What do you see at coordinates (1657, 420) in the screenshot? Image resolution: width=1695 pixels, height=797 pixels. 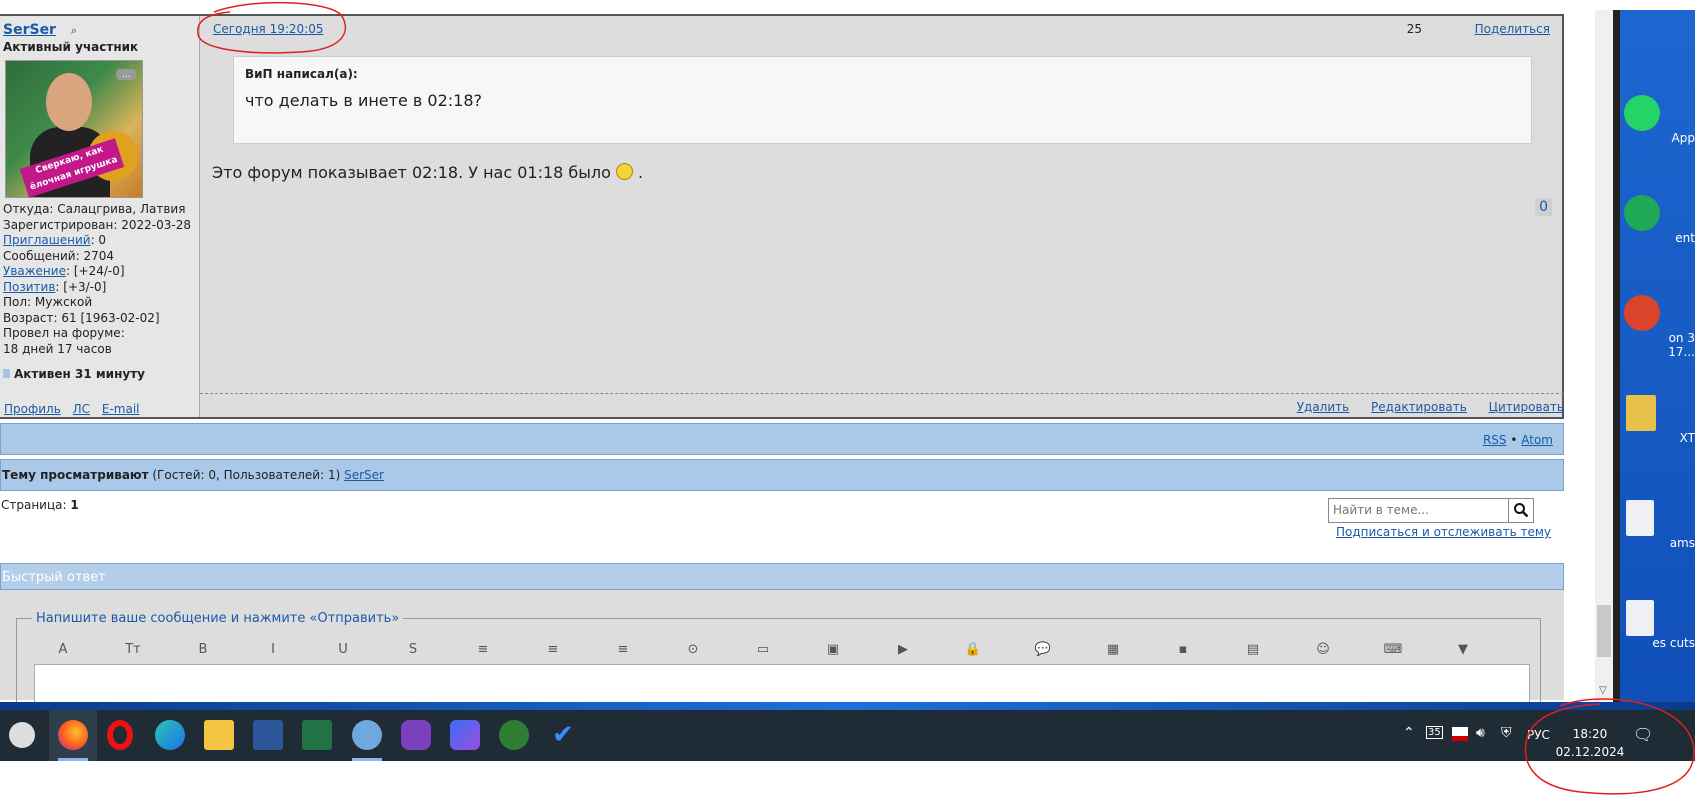 I see `desktop-icon-txt: XT` at bounding box center [1657, 420].